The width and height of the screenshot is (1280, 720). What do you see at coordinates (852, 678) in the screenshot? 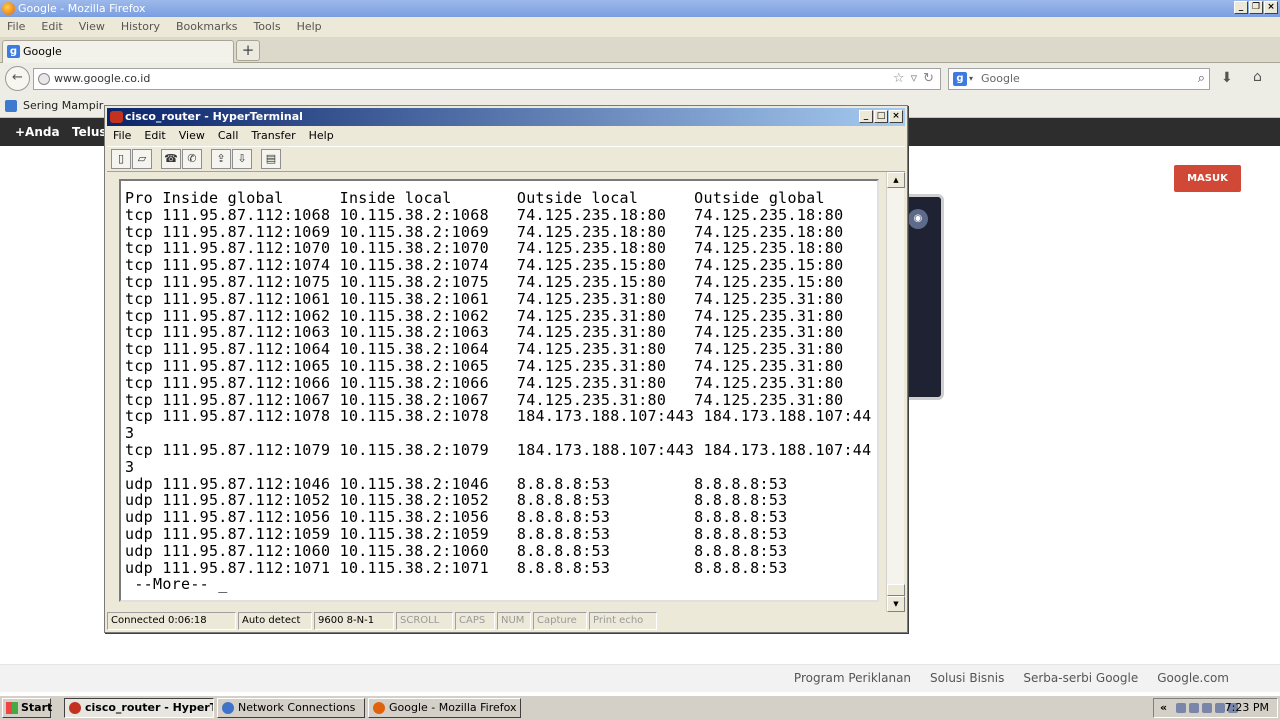
I see `footer-link-advertising: Program Periklanan` at bounding box center [852, 678].